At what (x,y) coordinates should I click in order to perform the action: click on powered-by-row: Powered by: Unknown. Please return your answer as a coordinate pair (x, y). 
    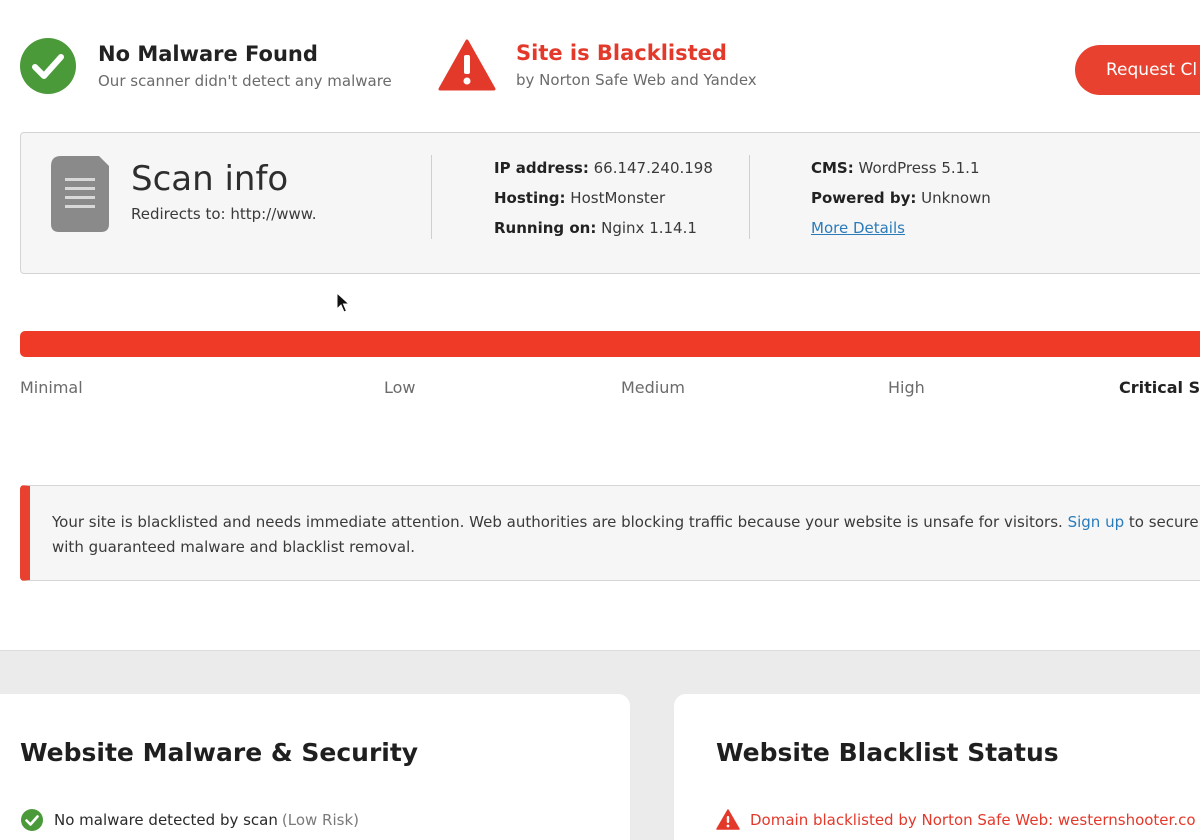
    Looking at the image, I should click on (901, 198).